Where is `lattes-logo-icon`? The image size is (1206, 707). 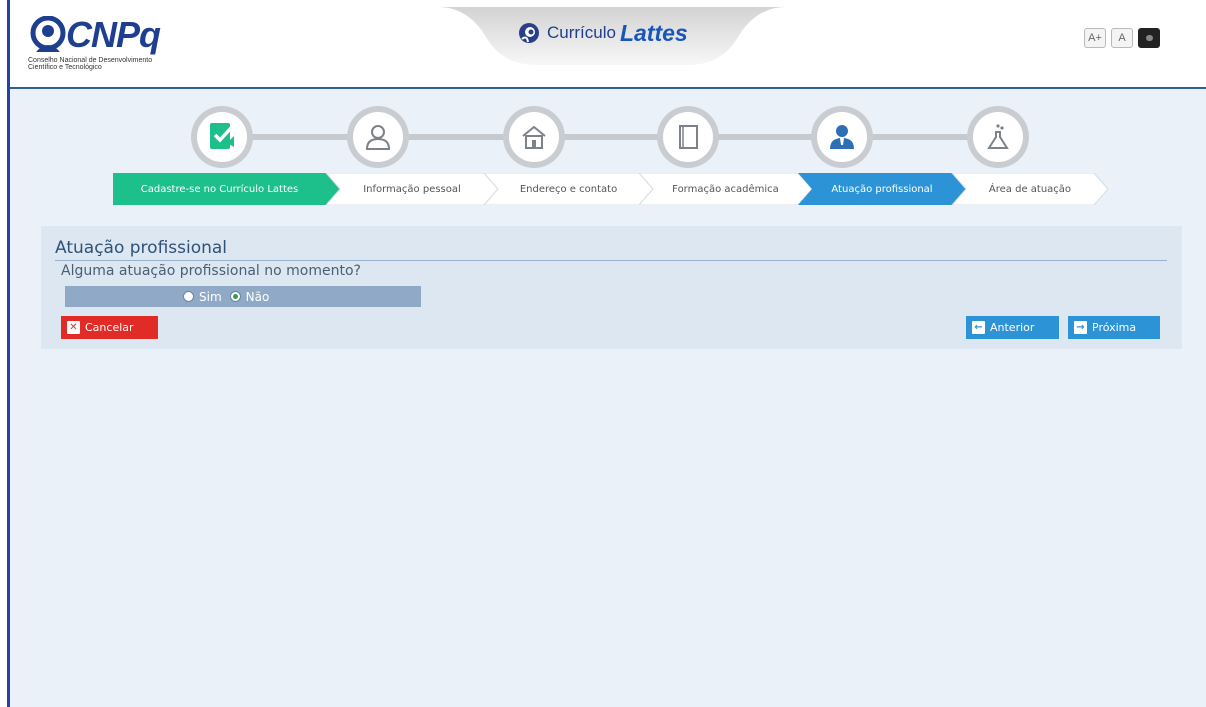
lattes-logo-icon is located at coordinates (529, 33).